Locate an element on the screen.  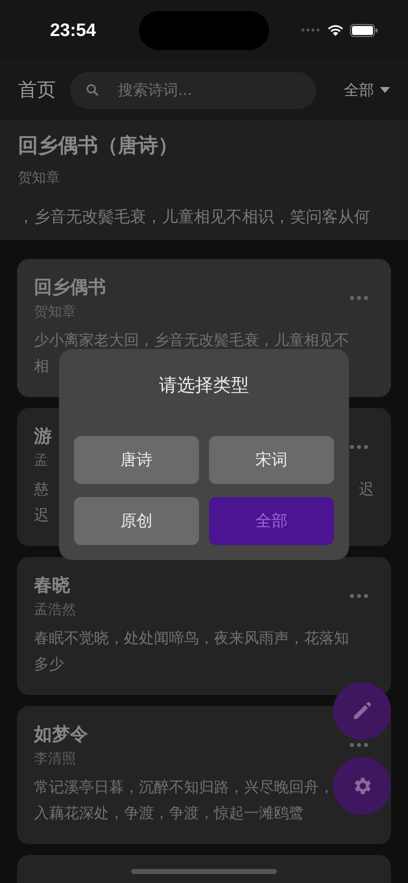
filter-dropdown: 全部 is located at coordinates (367, 90).